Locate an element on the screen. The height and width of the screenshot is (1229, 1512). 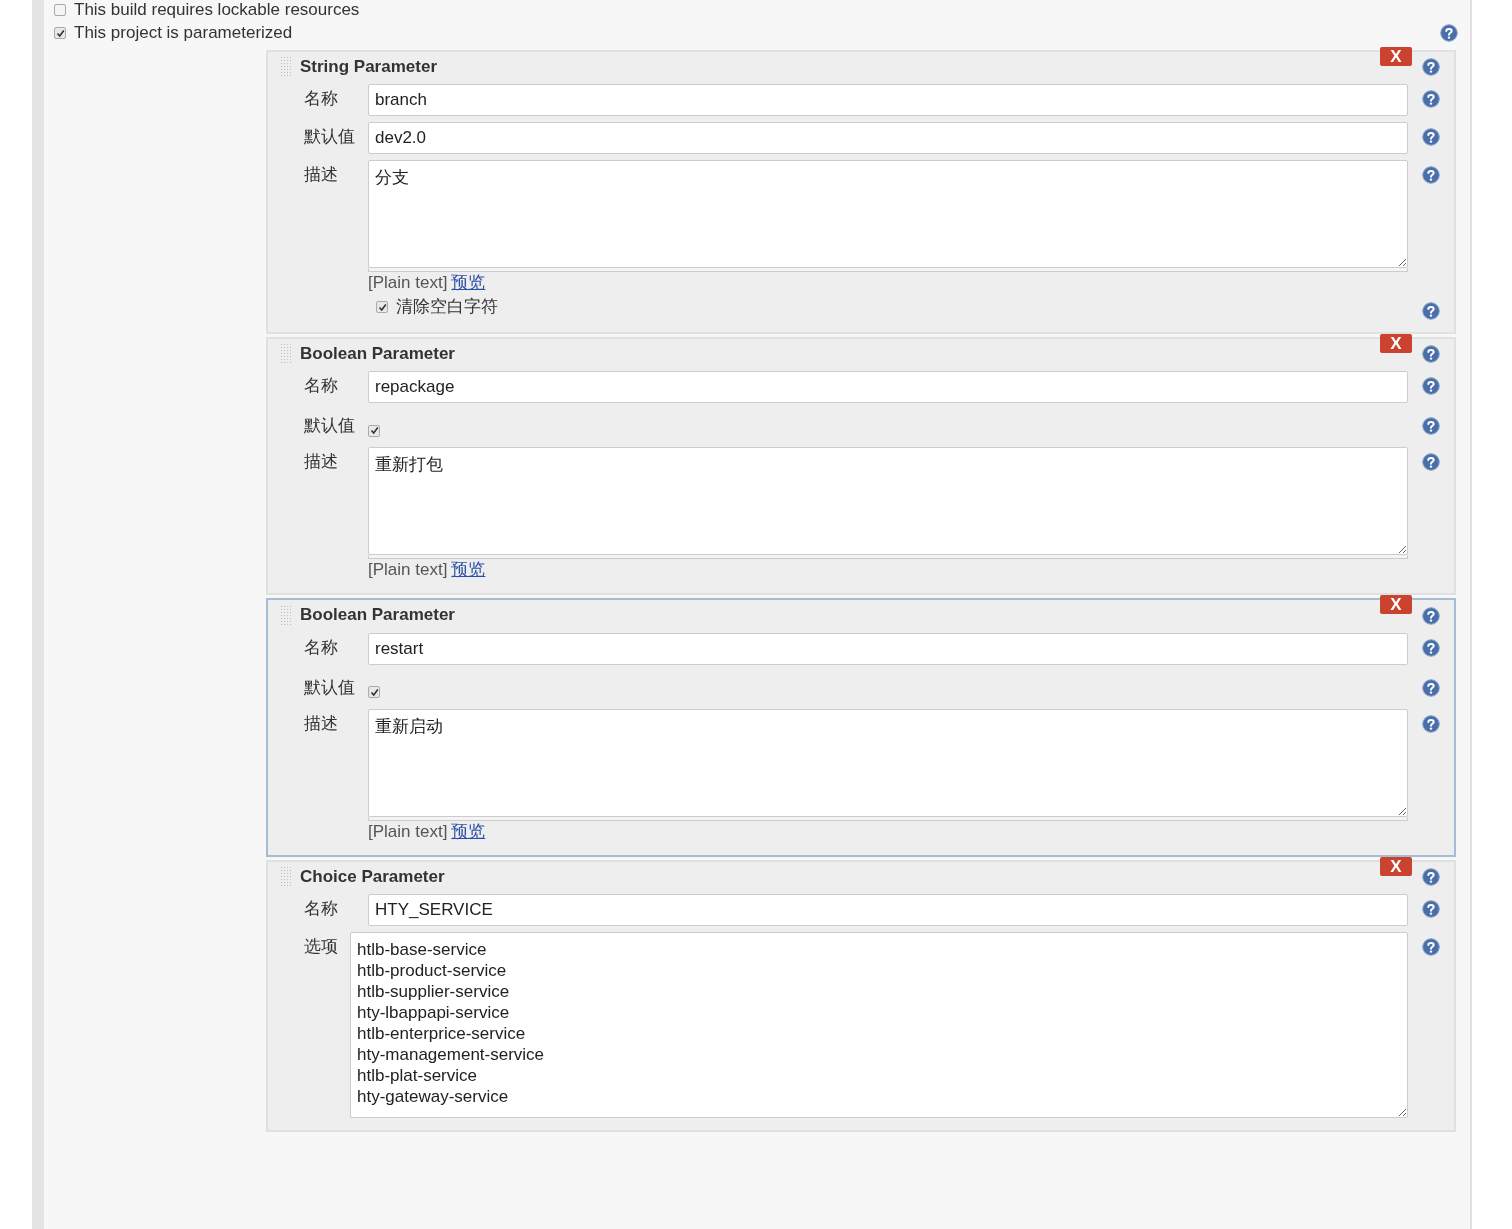
choices-field: htlb-base-service htlb-product-service htlb-supplier-service hty-lbappapi-service htlb-enterprice-service hty-management-service htlb-plat-service hty-gateway-service is located at coordinates (879, 1024).